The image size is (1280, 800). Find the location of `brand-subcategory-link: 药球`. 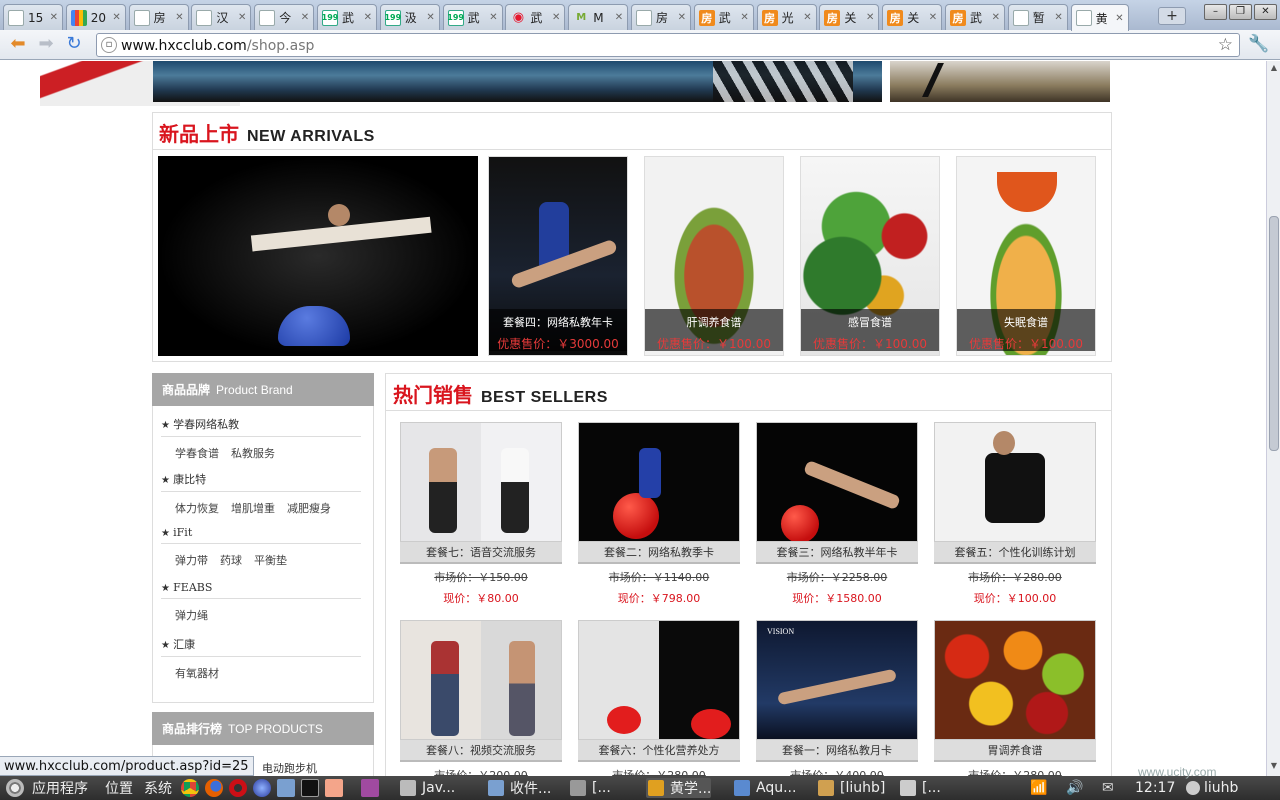

brand-subcategory-link: 药球 is located at coordinates (231, 560).